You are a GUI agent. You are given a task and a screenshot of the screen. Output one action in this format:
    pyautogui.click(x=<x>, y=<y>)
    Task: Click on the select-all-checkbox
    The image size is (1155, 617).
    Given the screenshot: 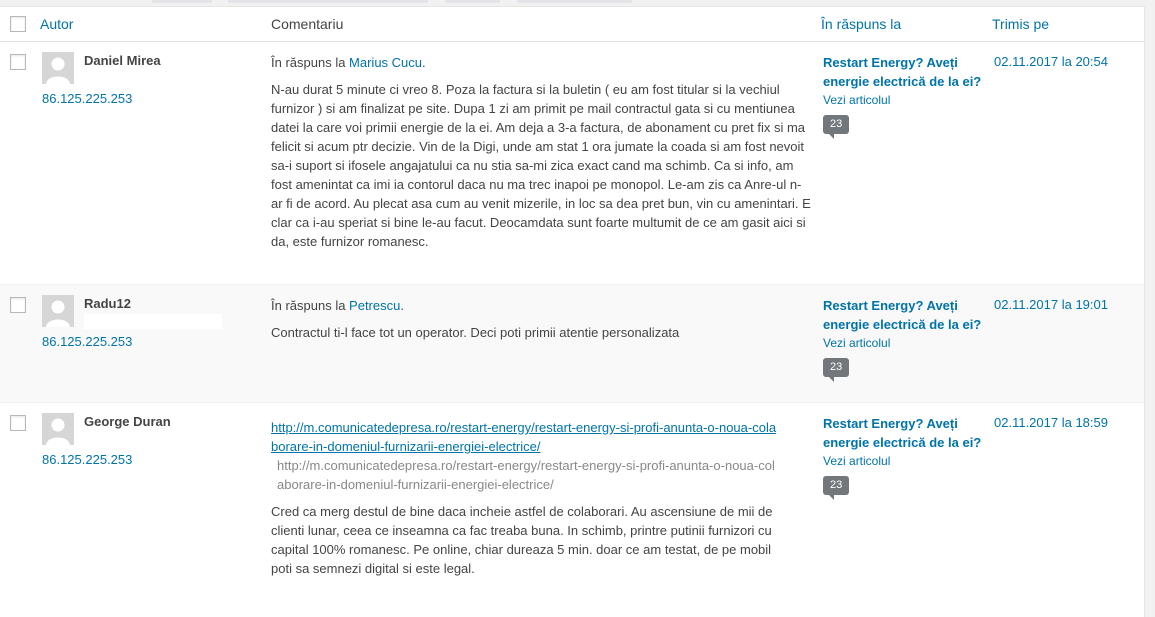 What is the action you would take?
    pyautogui.click(x=18, y=24)
    